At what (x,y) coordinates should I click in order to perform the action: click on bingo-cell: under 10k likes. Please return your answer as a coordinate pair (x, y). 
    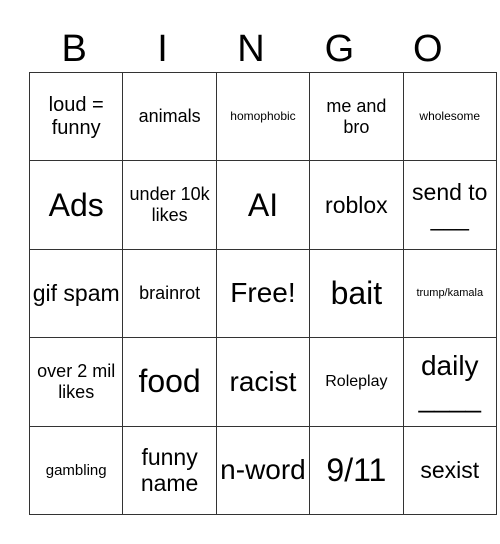
    Looking at the image, I should click on (169, 205).